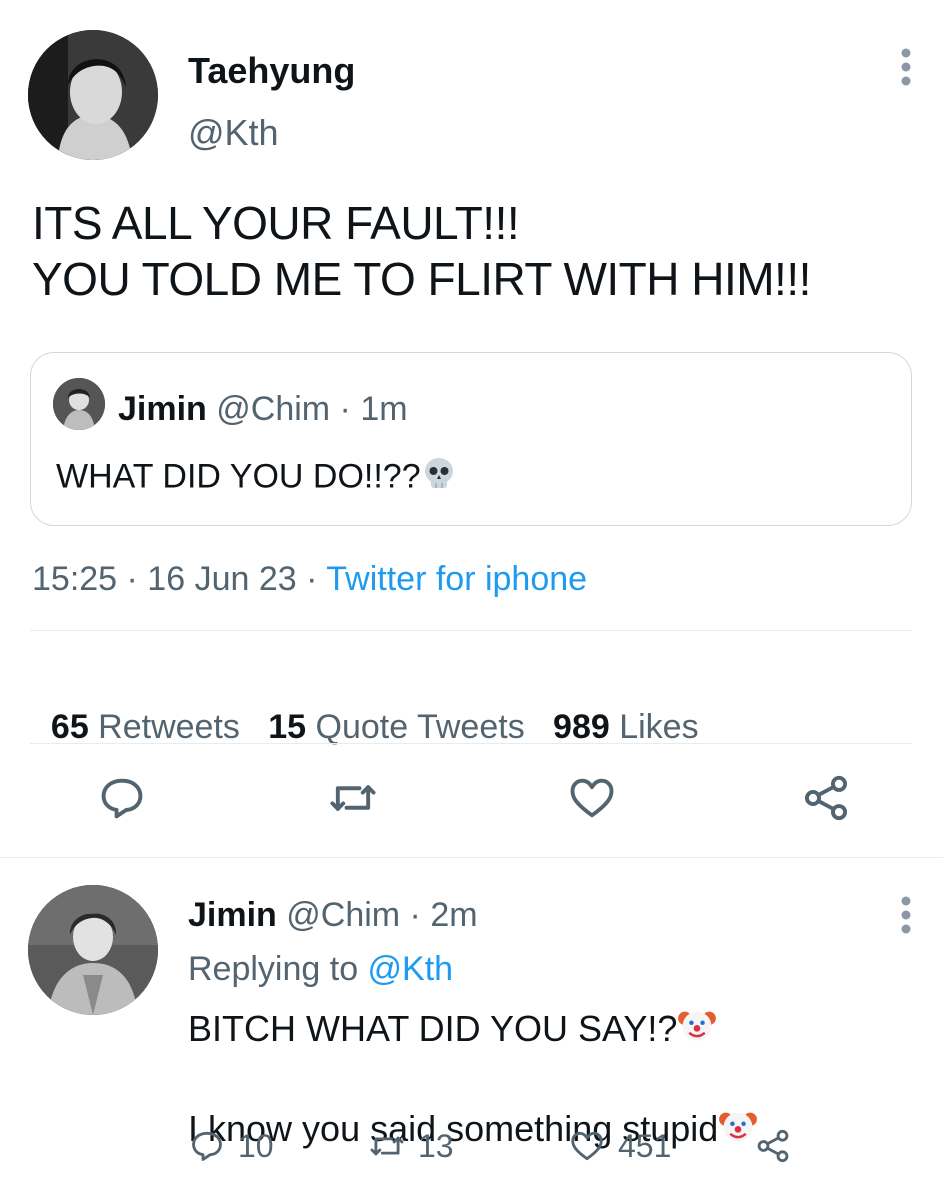 The height and width of the screenshot is (1200, 943). I want to click on likes-count: 989, so click(581, 727).